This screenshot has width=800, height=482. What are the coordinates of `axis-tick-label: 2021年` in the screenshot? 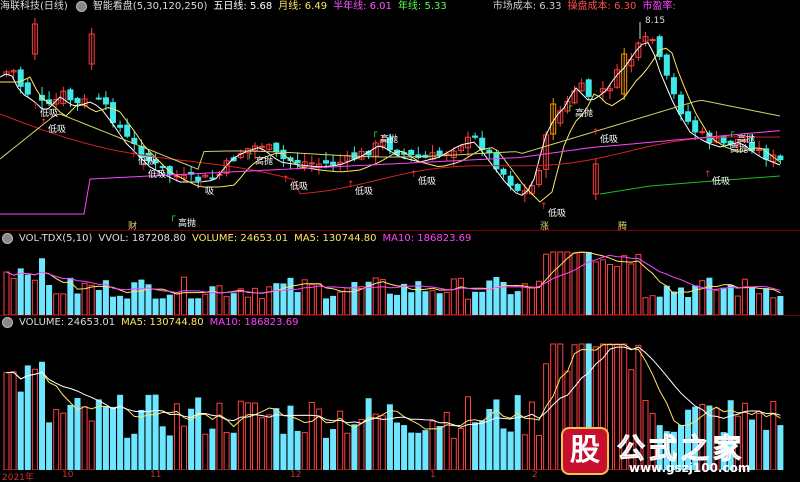 It's located at (18, 477).